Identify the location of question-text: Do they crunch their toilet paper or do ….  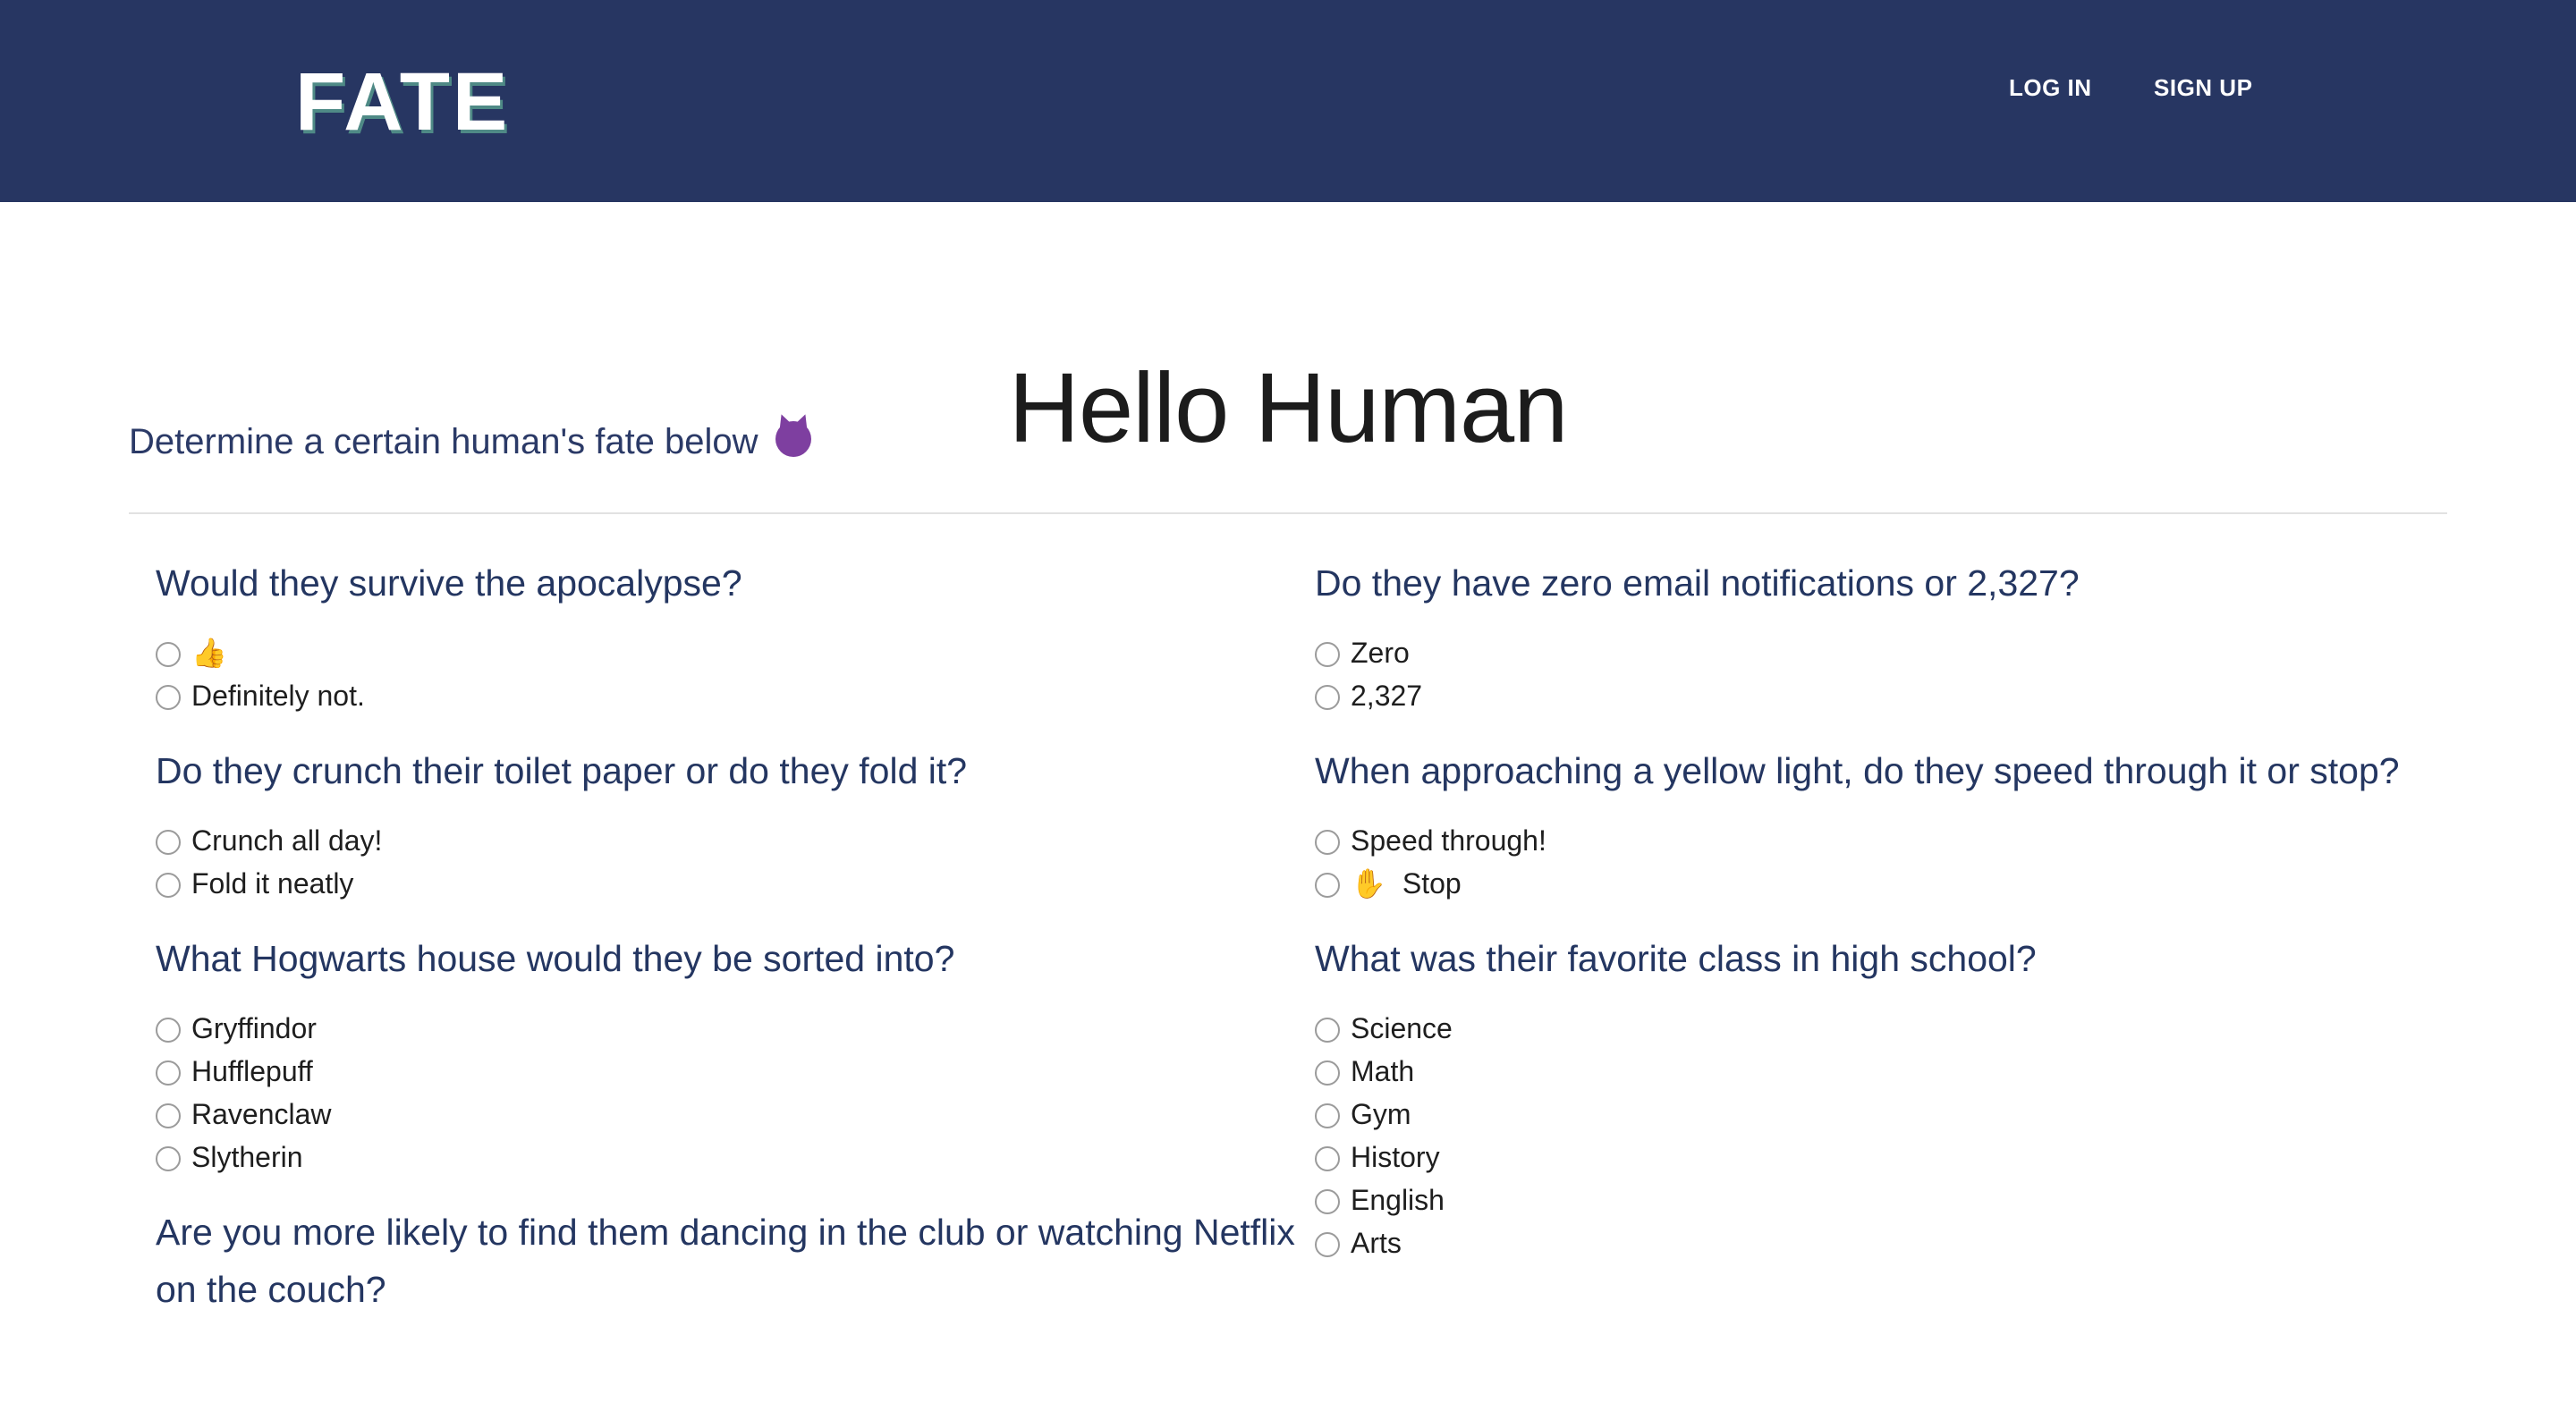
(562, 770).